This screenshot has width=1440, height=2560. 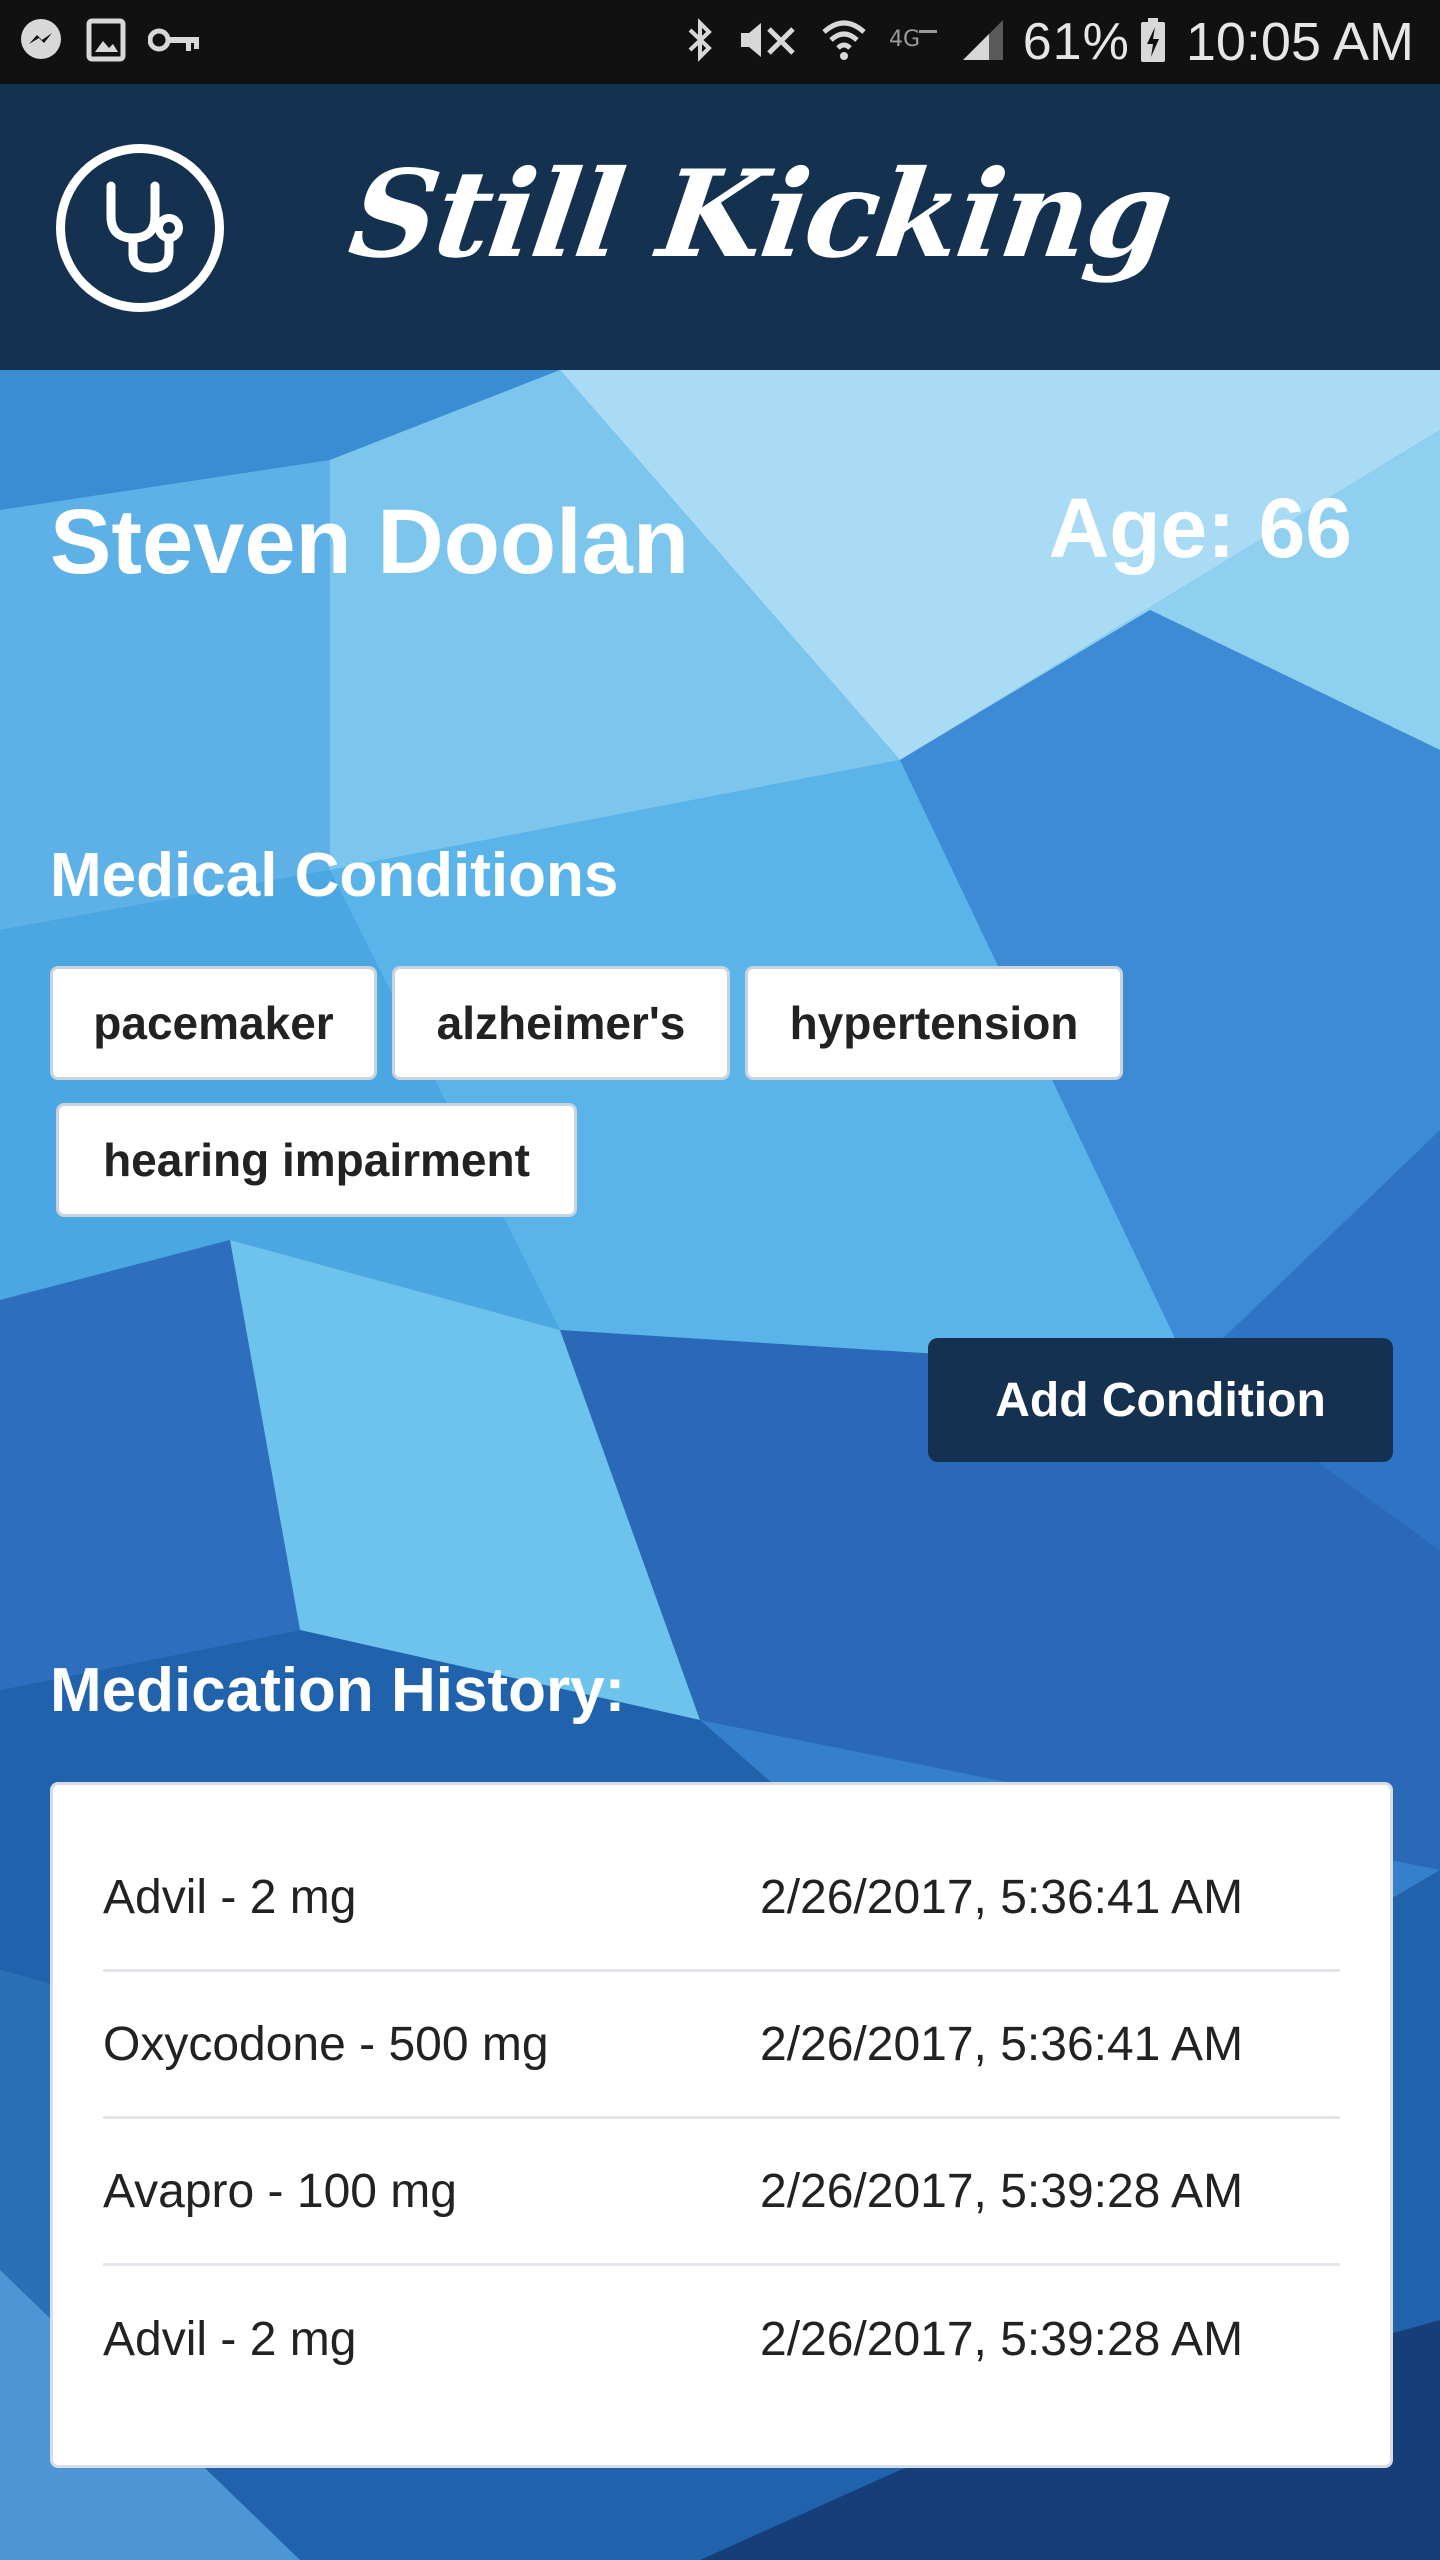 I want to click on app-bar: Still Kicking, so click(x=720, y=227).